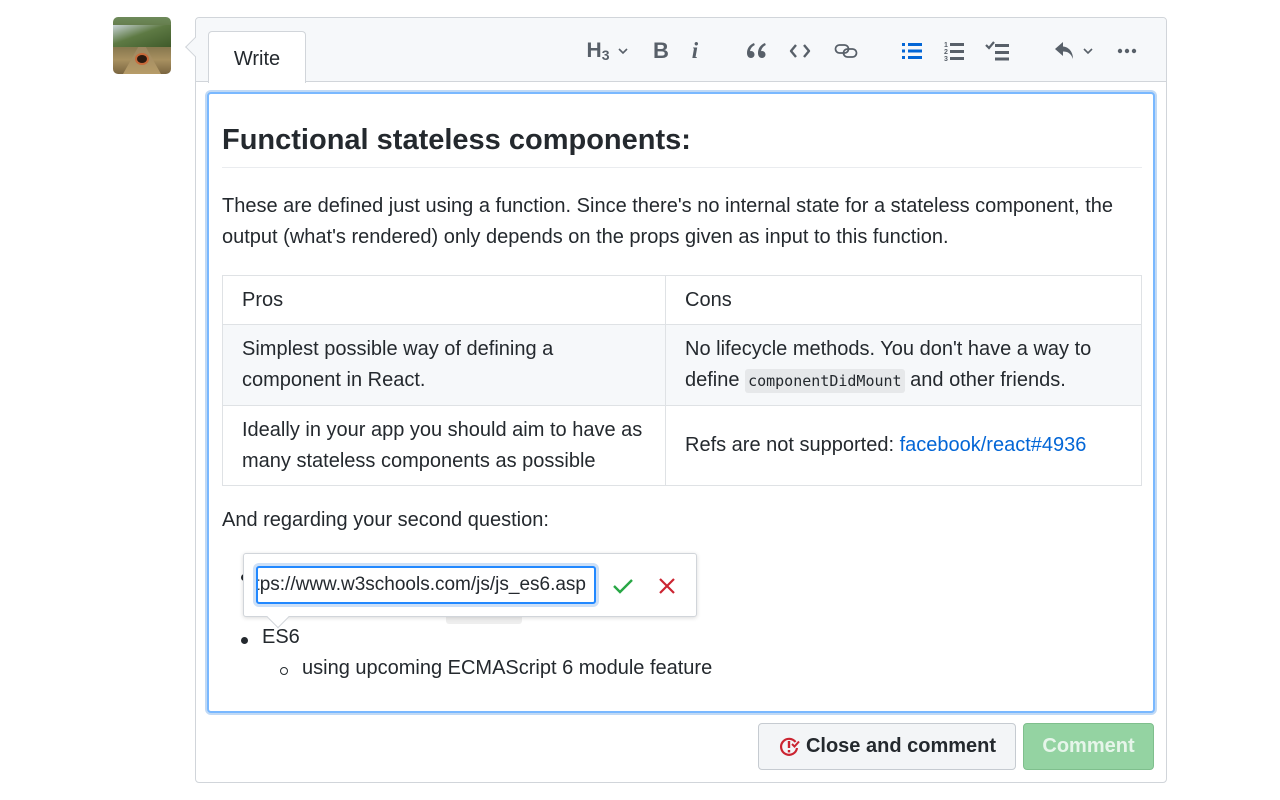  I want to click on editor-header: Write H3 B i 1 2 3, so click(681, 50).